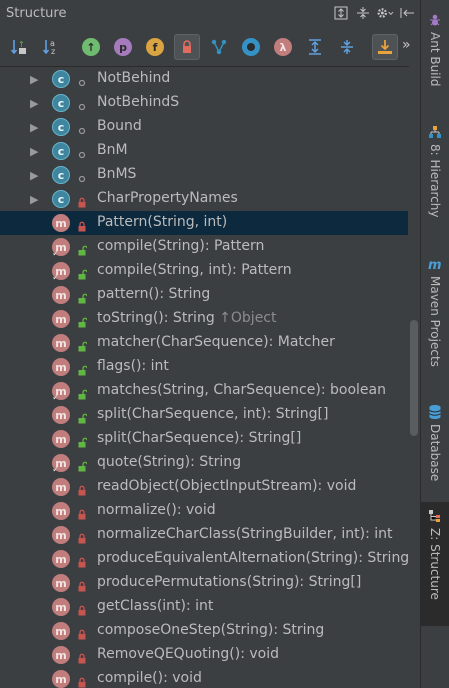  What do you see at coordinates (155, 47) in the screenshot?
I see `show-fields-icon: f` at bounding box center [155, 47].